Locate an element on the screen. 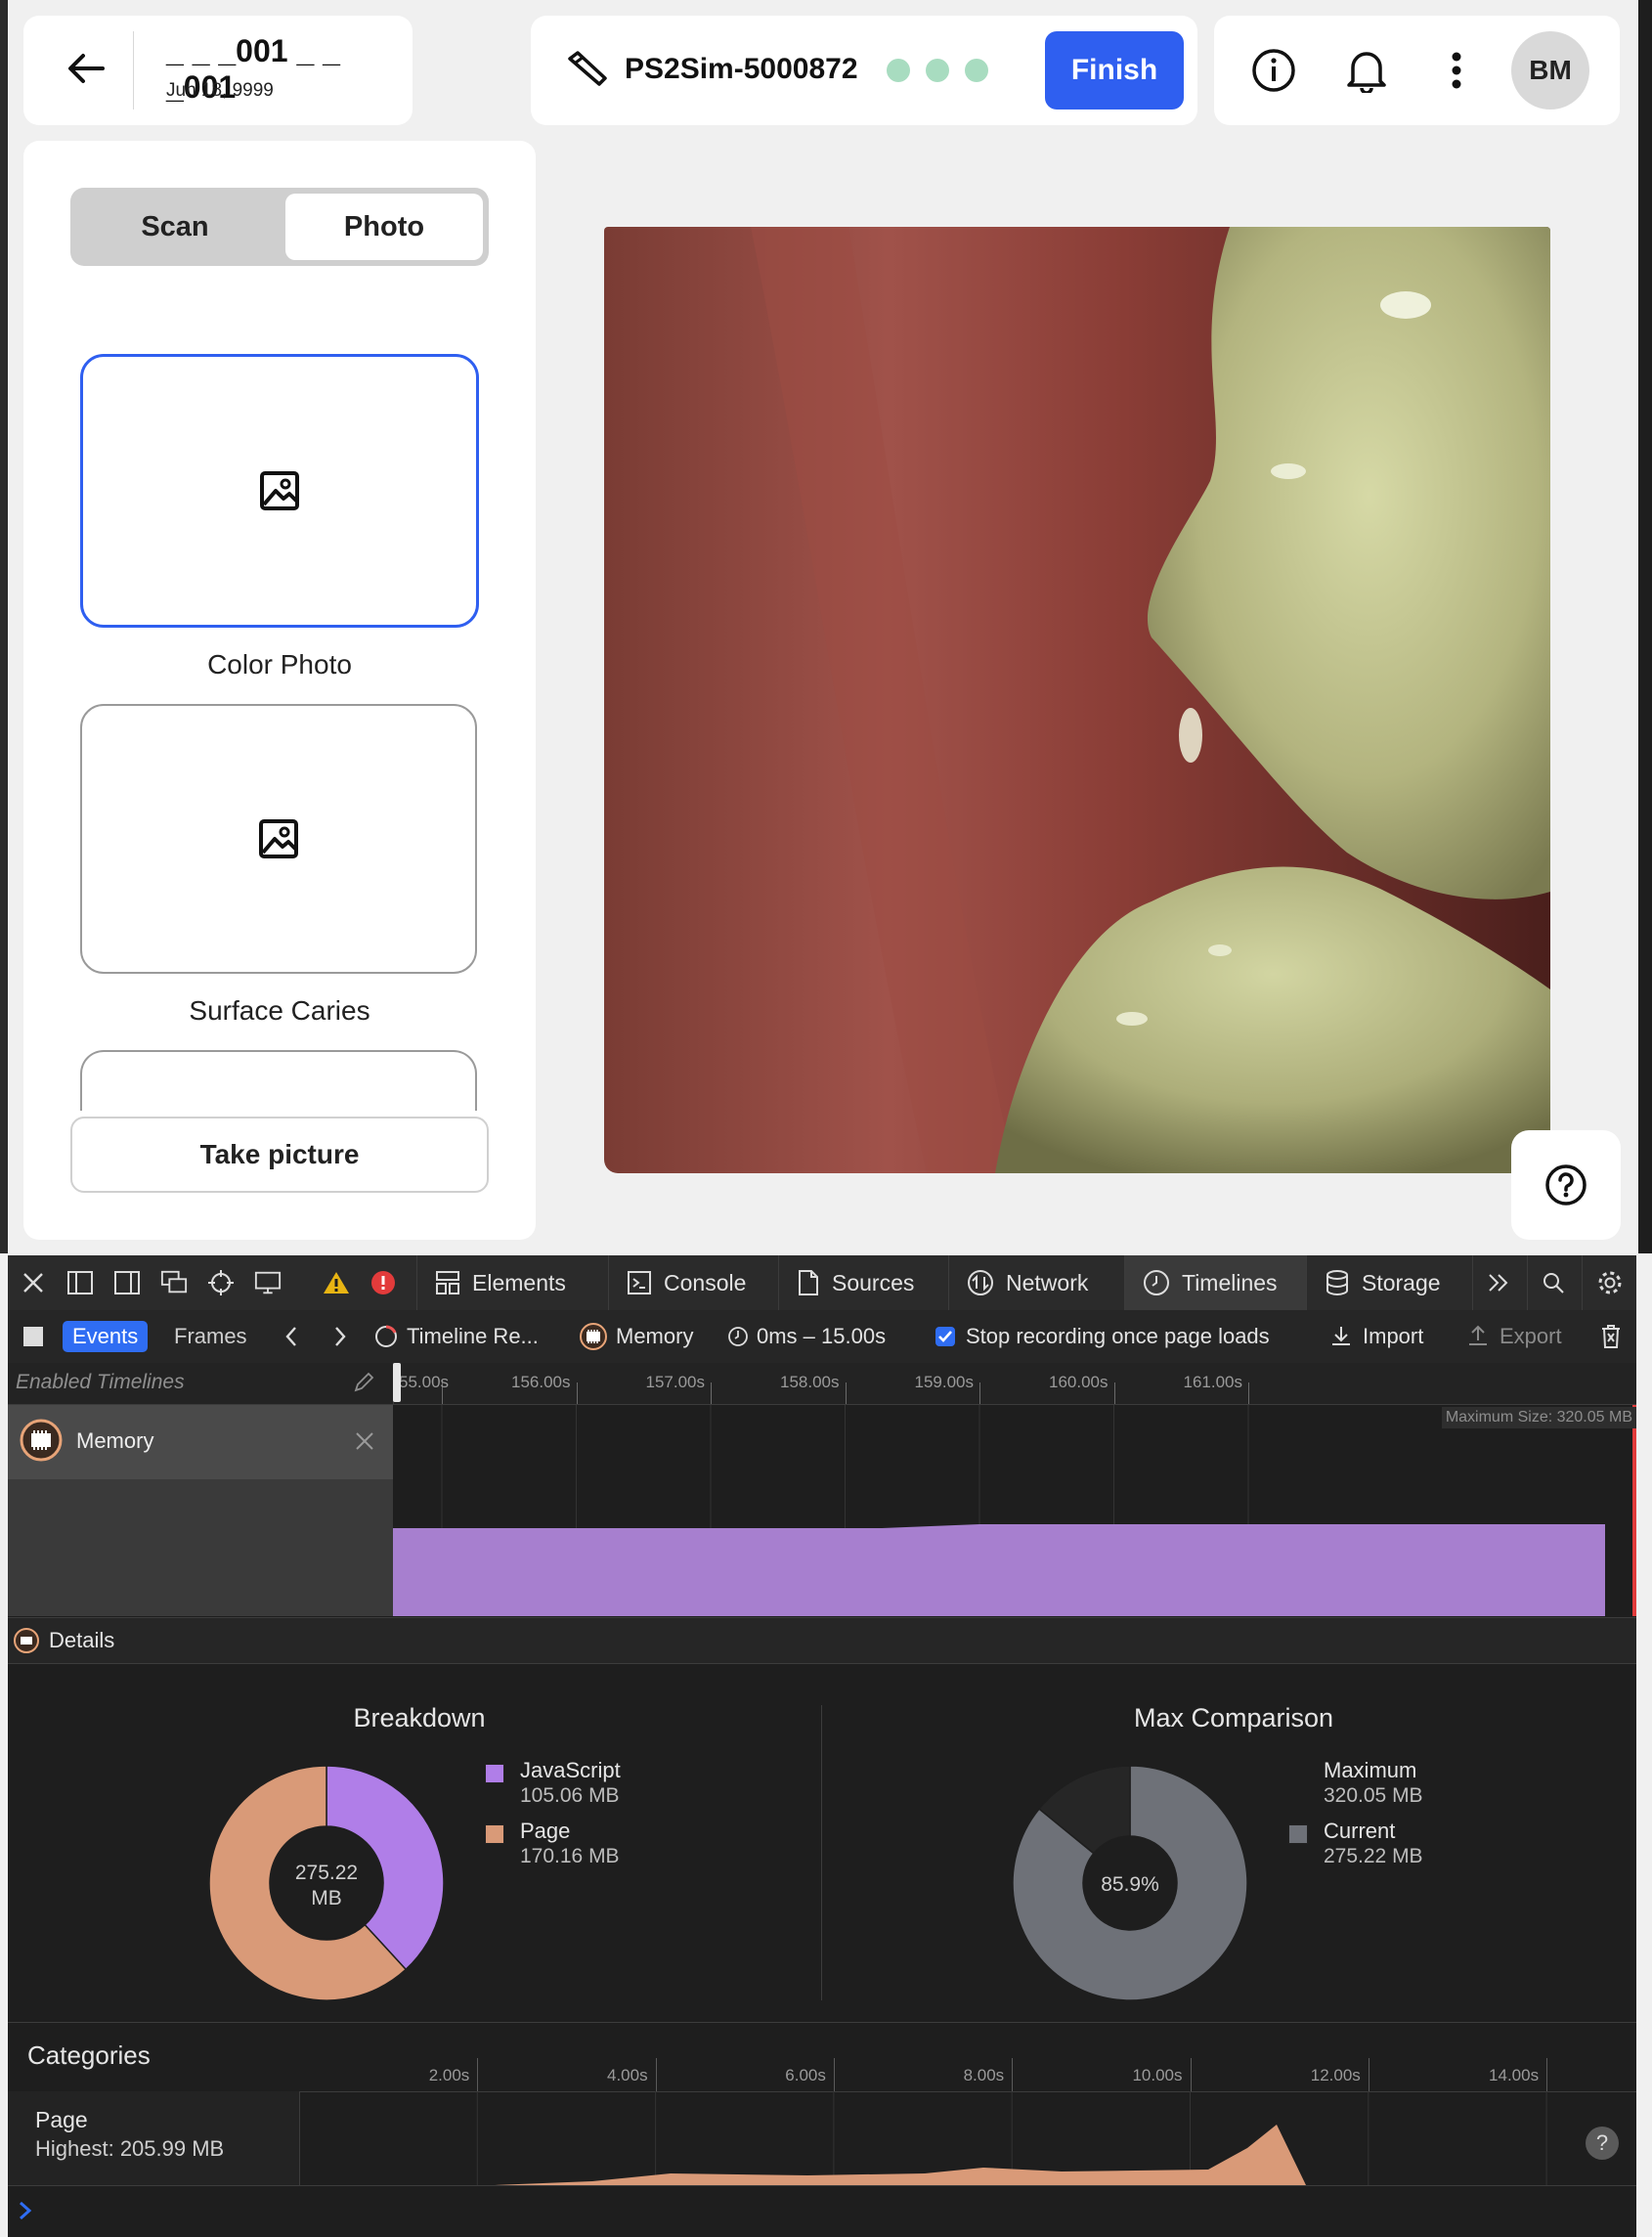  inspect-element-button is located at coordinates (221, 1282).